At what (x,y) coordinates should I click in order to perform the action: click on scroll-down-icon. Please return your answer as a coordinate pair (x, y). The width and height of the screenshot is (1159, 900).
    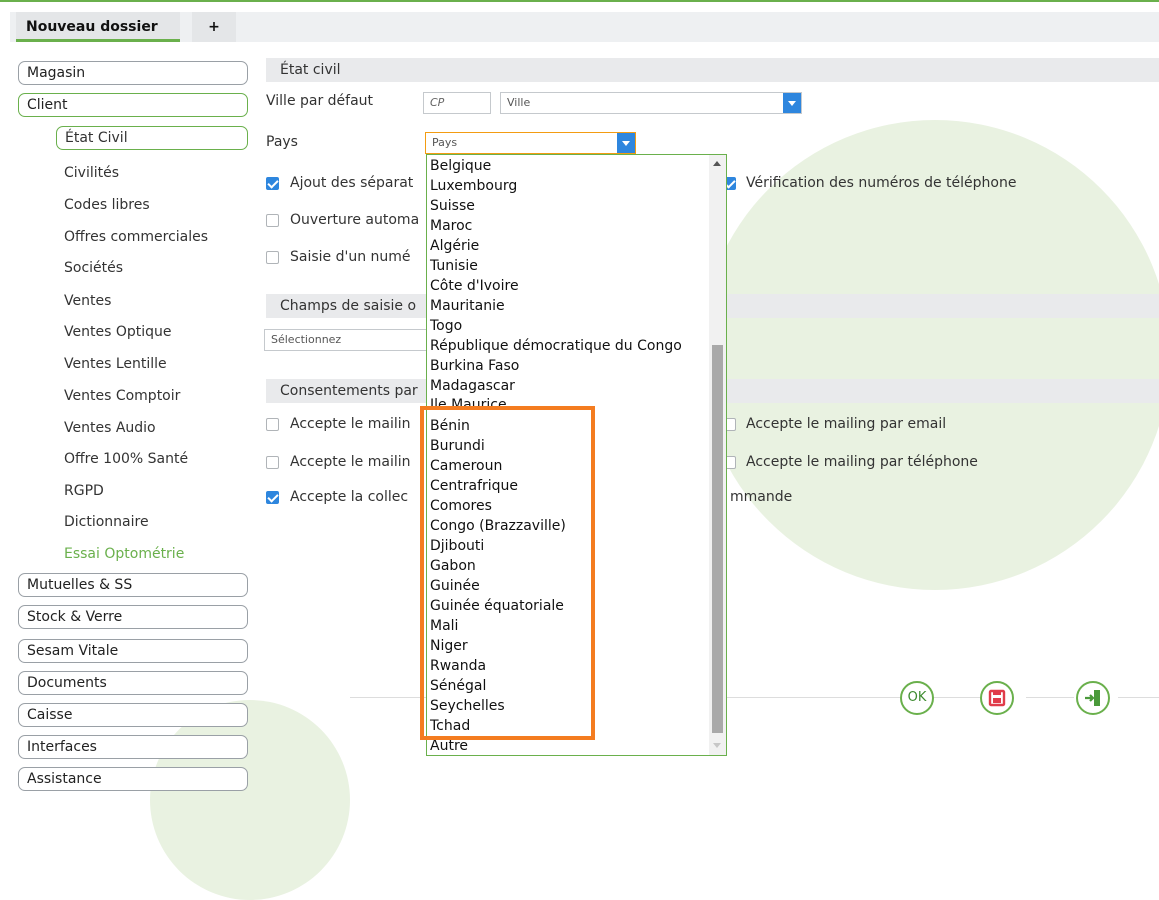
    Looking at the image, I should click on (717, 745).